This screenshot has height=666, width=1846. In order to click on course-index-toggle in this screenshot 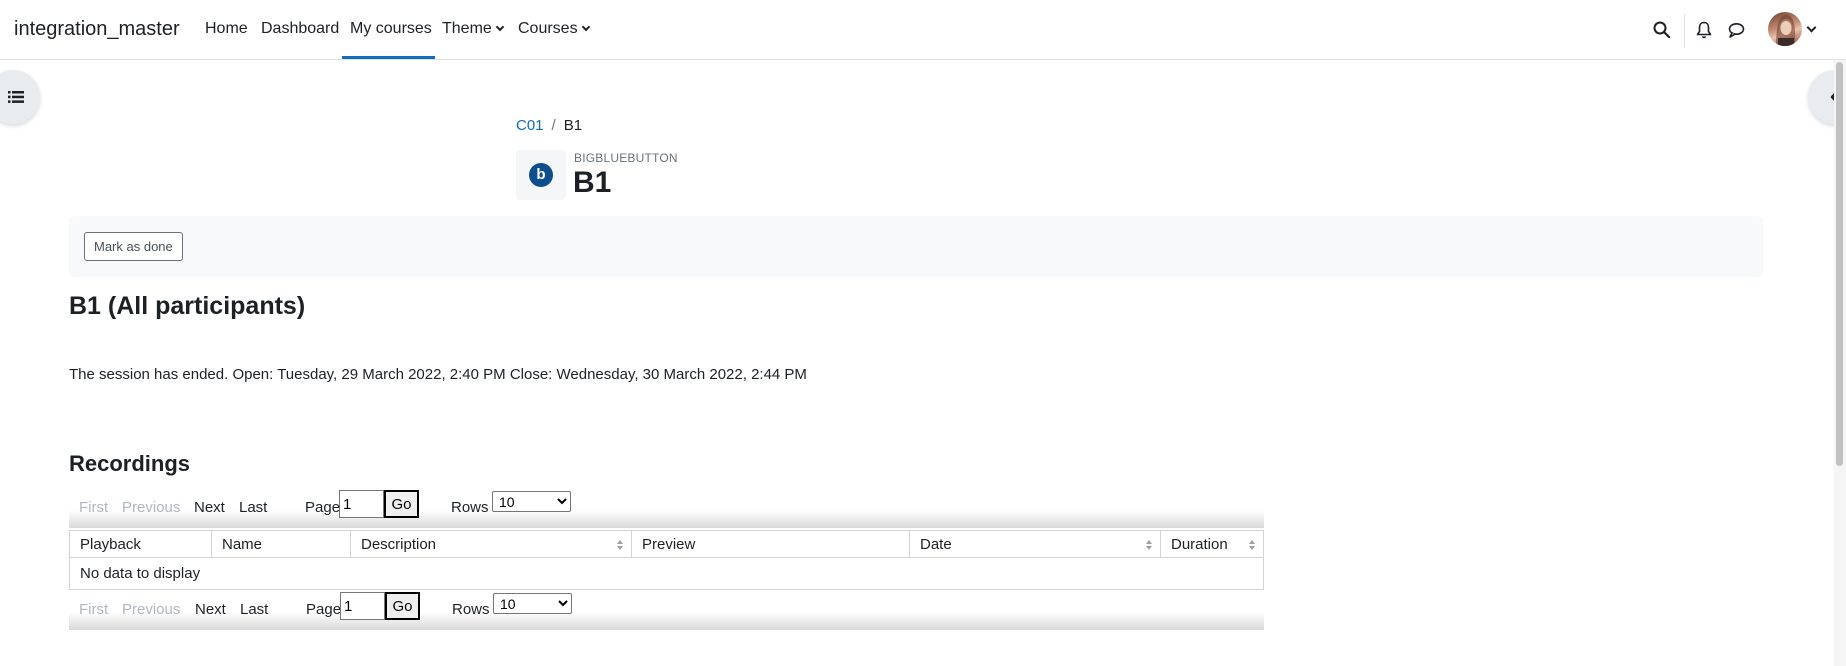, I will do `click(20, 97)`.